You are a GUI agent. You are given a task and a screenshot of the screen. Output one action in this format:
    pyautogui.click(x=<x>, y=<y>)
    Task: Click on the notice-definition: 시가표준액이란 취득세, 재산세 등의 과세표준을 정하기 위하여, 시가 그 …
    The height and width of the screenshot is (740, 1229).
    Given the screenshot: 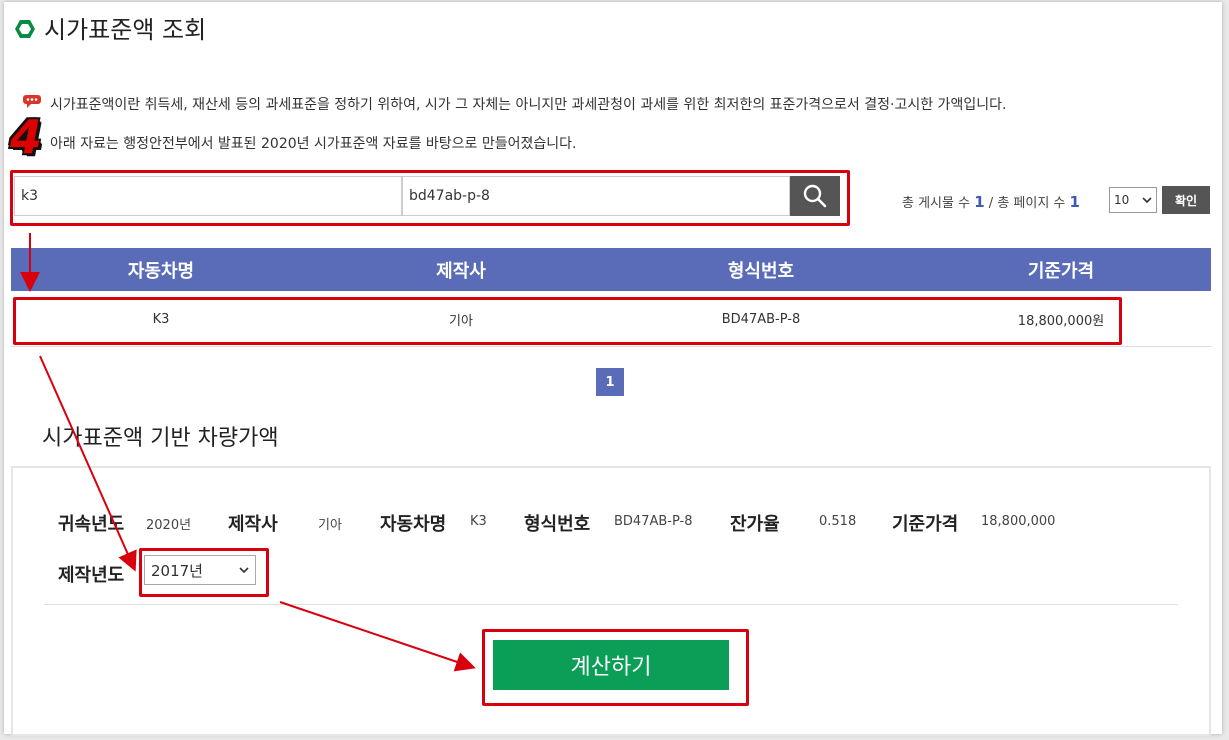 What is the action you would take?
    pyautogui.click(x=528, y=105)
    